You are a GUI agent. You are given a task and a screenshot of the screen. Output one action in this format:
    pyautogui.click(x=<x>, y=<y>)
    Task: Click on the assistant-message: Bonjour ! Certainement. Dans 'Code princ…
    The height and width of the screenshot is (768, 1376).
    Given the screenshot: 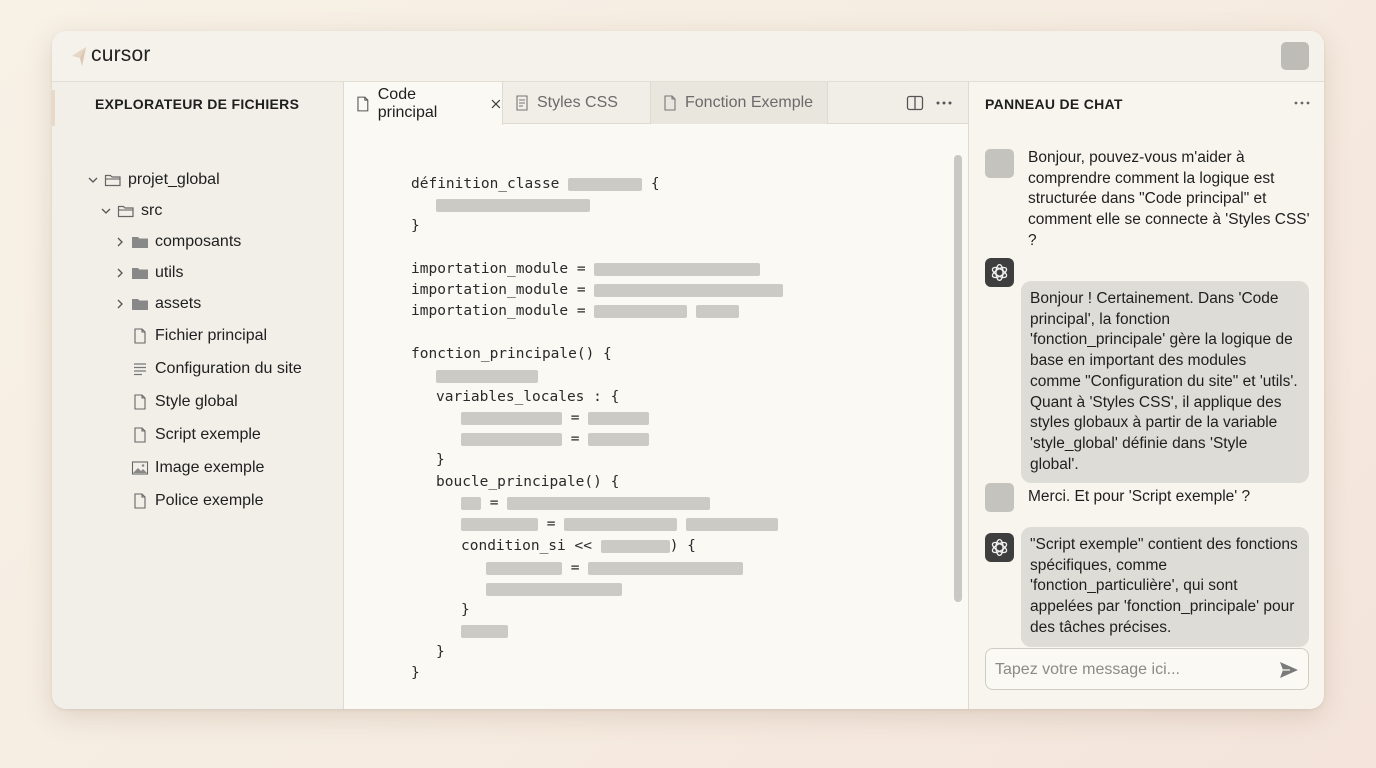 What is the action you would take?
    pyautogui.click(x=1165, y=382)
    